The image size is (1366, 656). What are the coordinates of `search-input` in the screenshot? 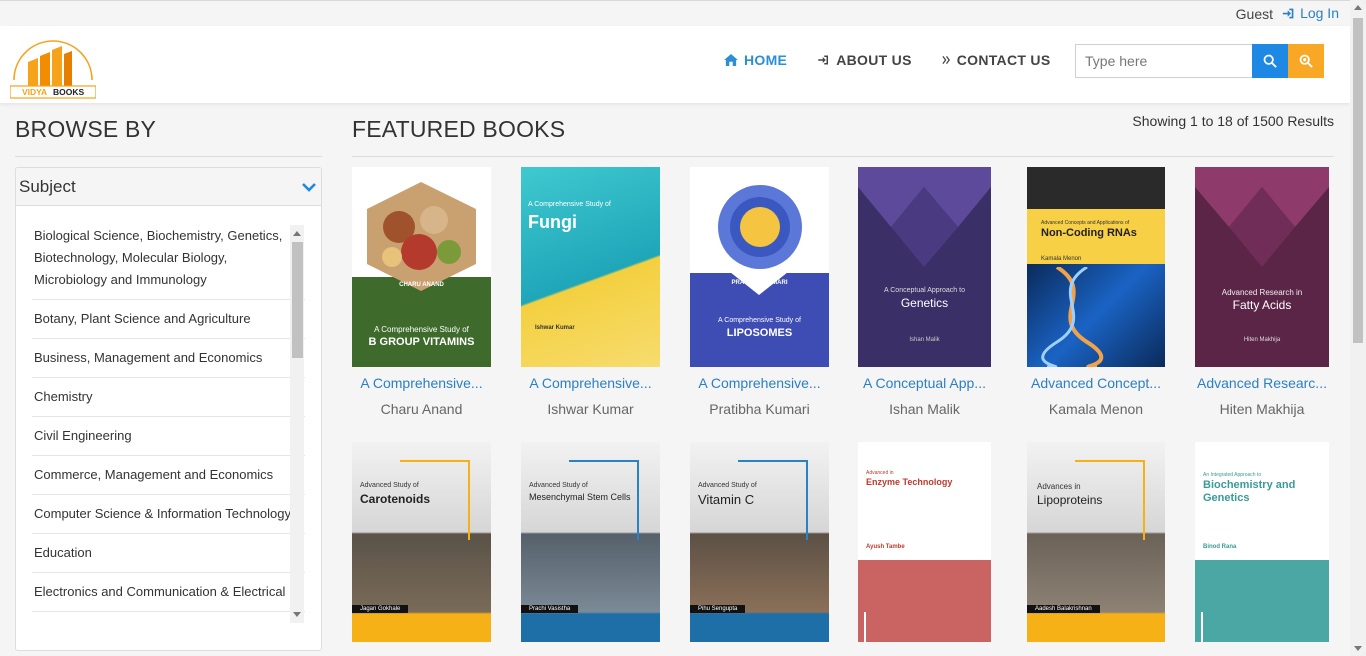 It's located at (1163, 61).